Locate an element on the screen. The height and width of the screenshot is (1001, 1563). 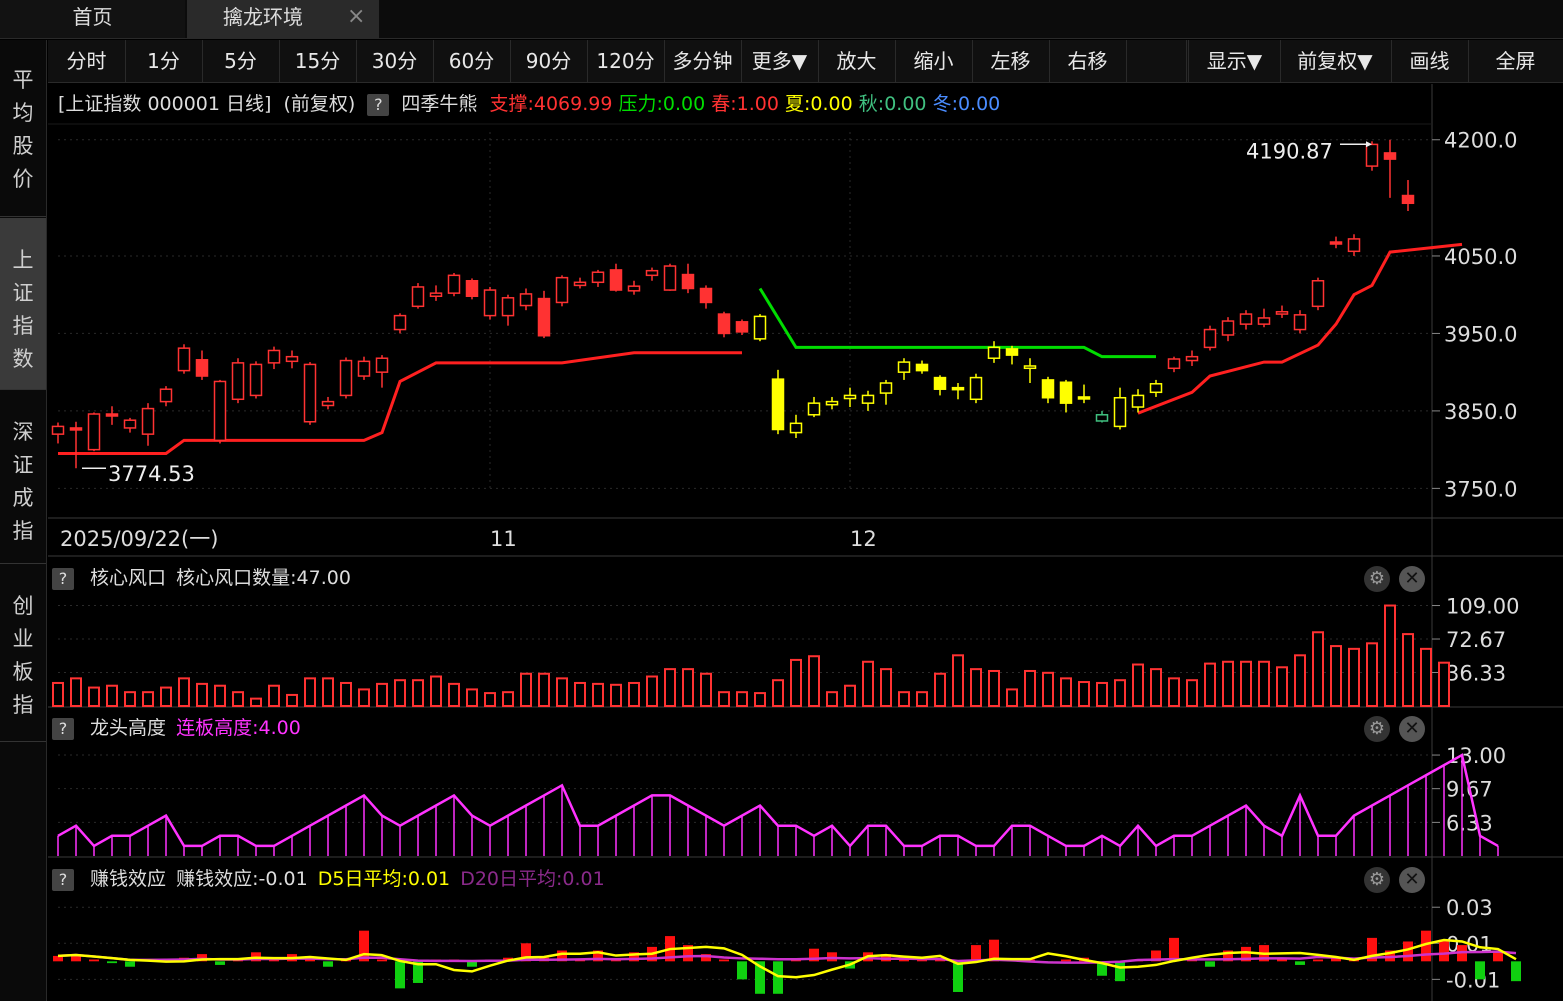
y-tick-label: 0.03 is located at coordinates (1469, 908).